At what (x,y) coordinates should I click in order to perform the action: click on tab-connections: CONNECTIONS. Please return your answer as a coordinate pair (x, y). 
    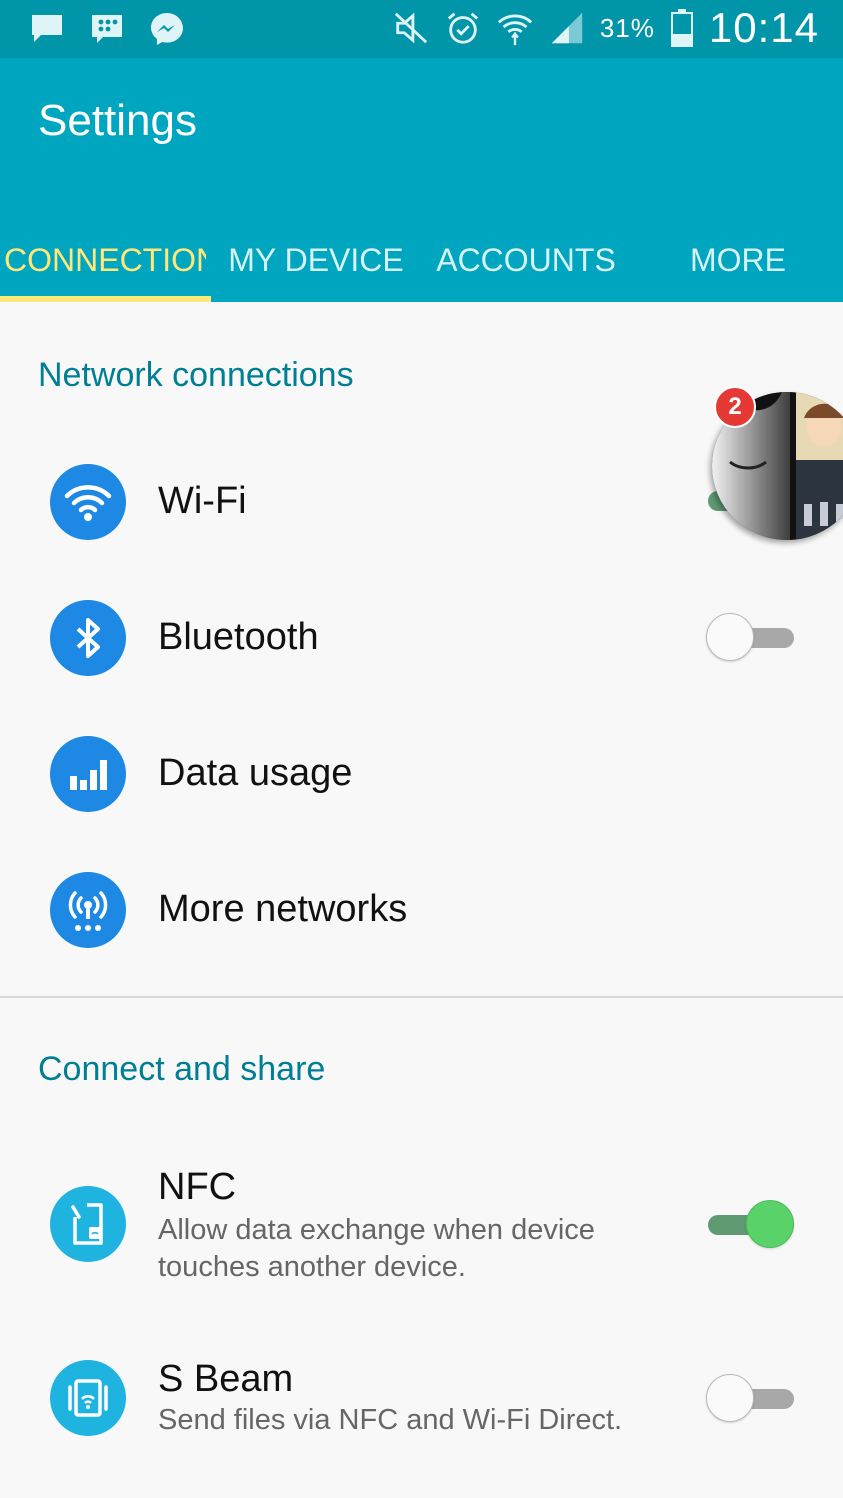
    Looking at the image, I should click on (105, 260).